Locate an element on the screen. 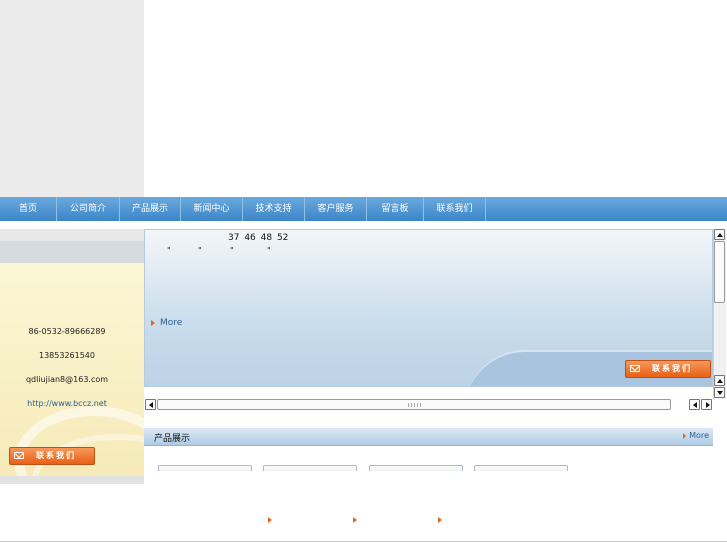 The image size is (727, 545). products-more-link: More is located at coordinates (696, 435).